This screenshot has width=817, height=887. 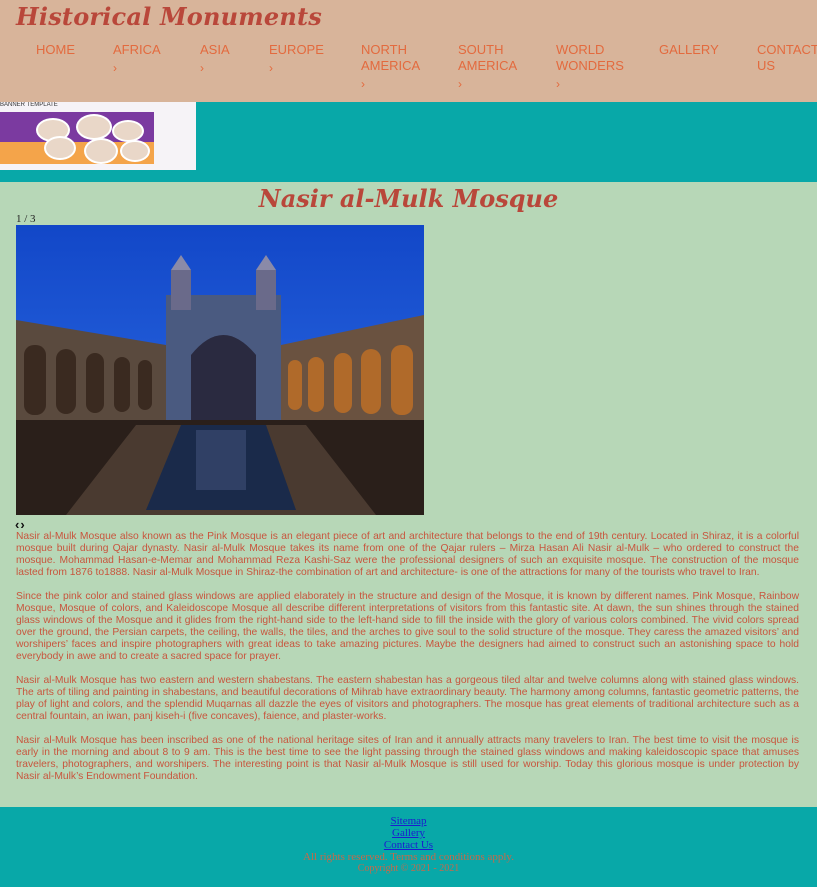 I want to click on footer-link-contact: Contact Us, so click(x=408, y=845).